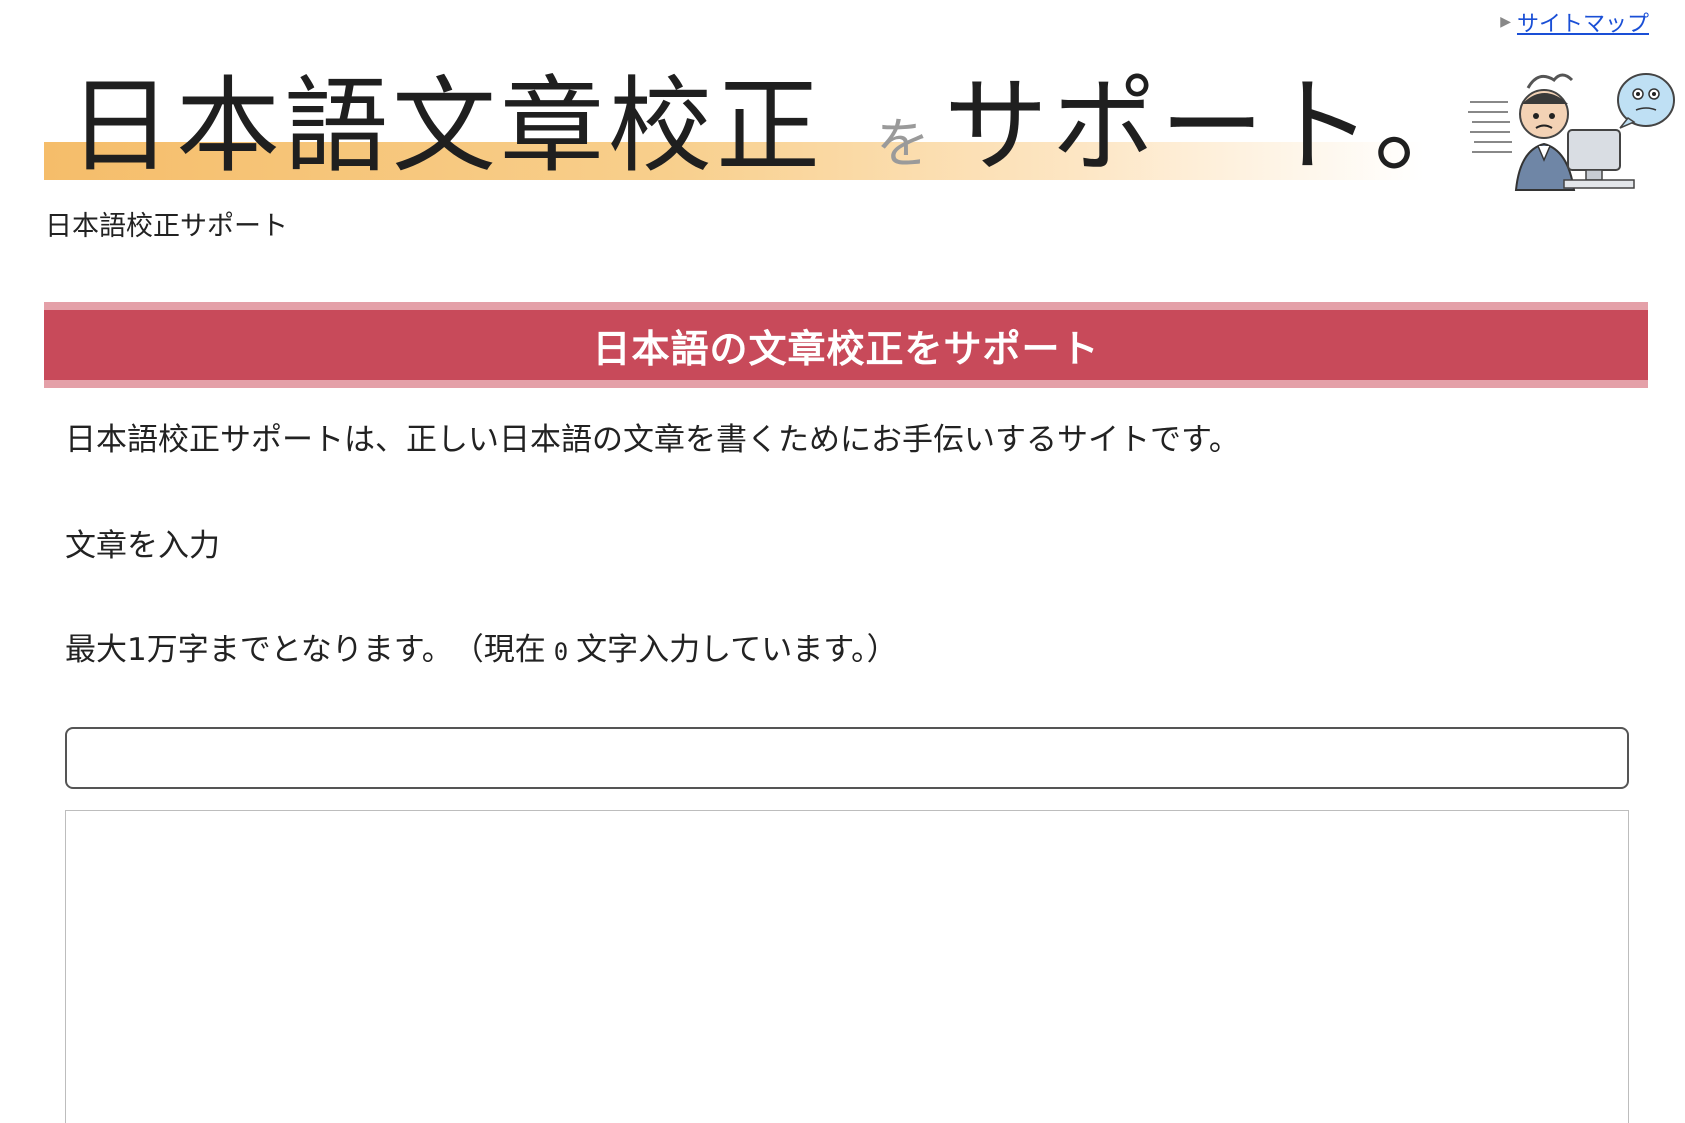  What do you see at coordinates (1583, 22) in the screenshot?
I see `sitemap-link: サイトマップ` at bounding box center [1583, 22].